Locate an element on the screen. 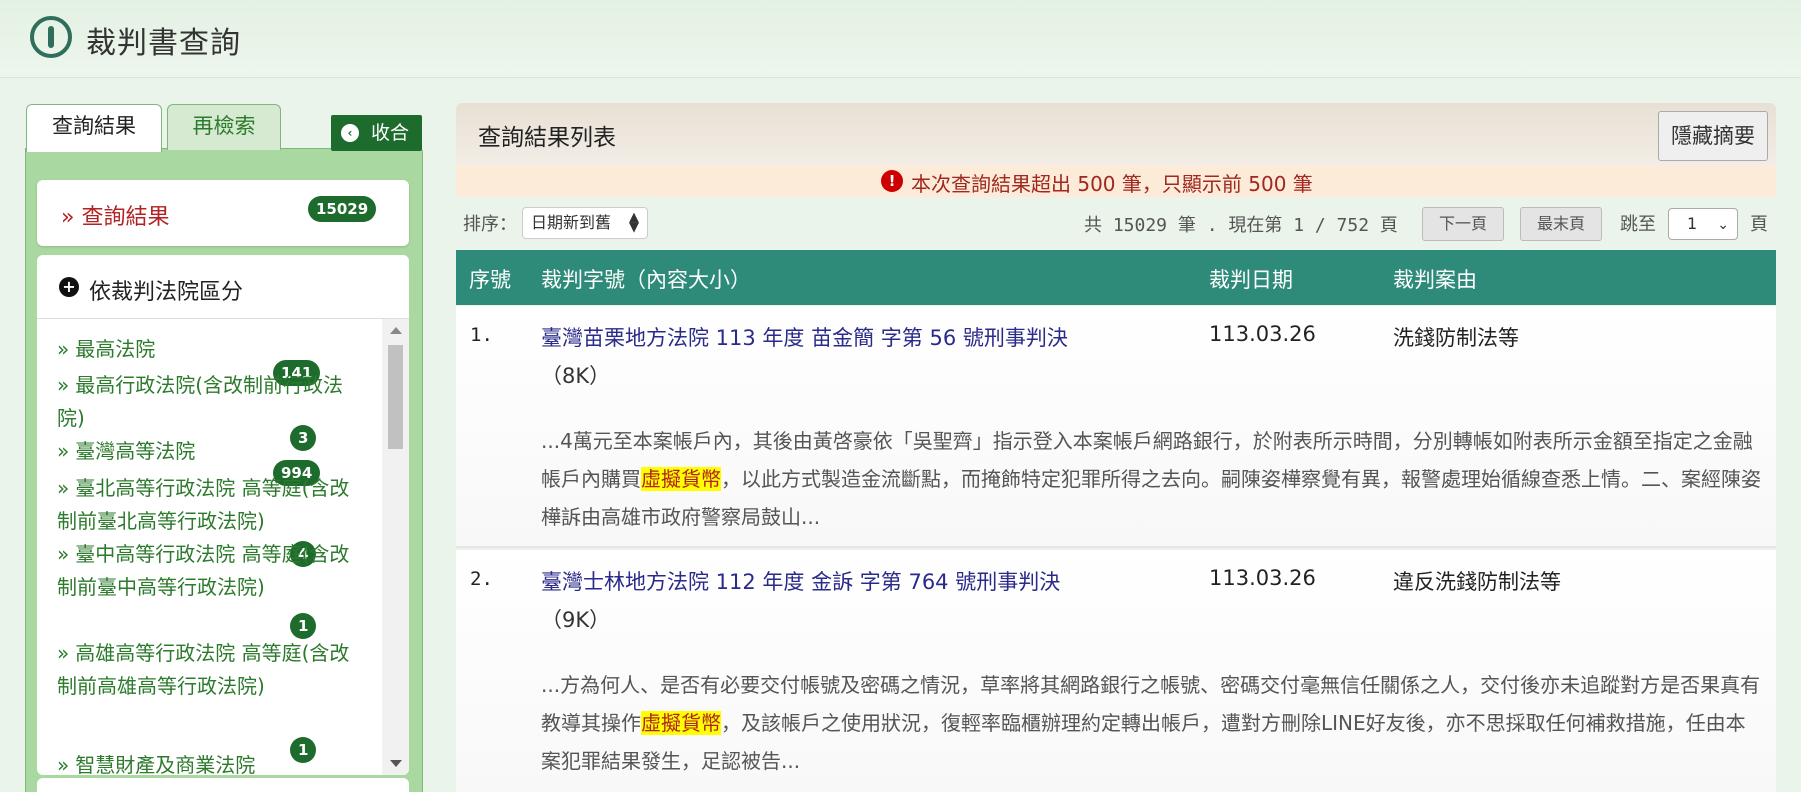  column-header-case: 裁判字號（內容大小） is located at coordinates (646, 280).